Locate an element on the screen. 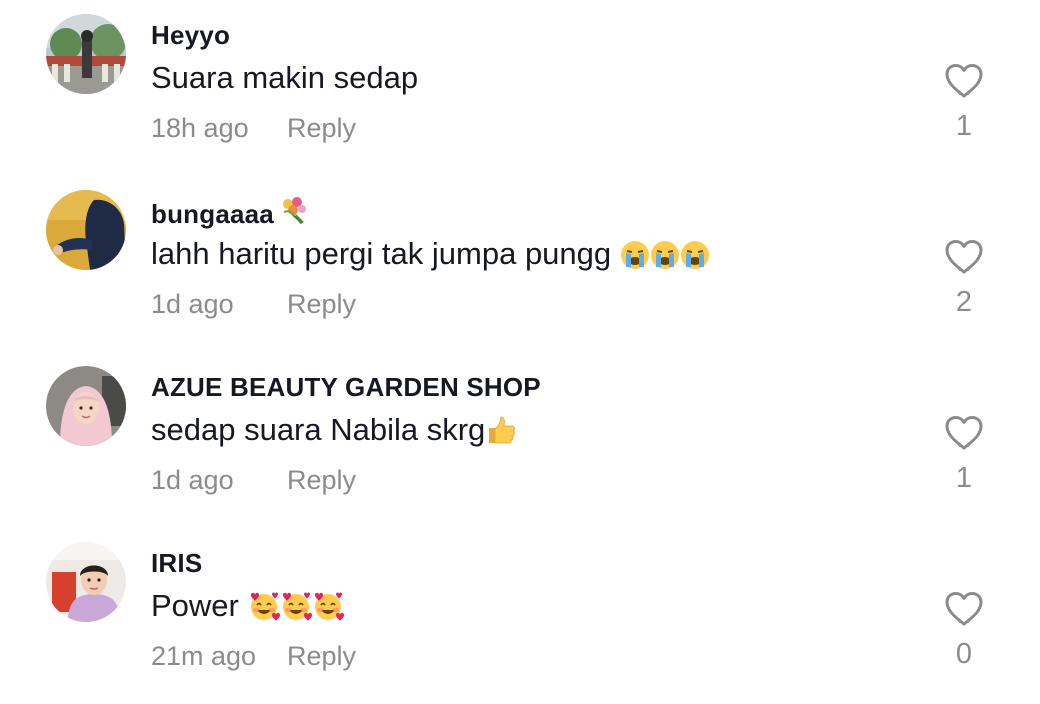 The height and width of the screenshot is (704, 1040). comment-text: lahh haritu pergi tak jumpa pungg is located at coordinates (430, 257).